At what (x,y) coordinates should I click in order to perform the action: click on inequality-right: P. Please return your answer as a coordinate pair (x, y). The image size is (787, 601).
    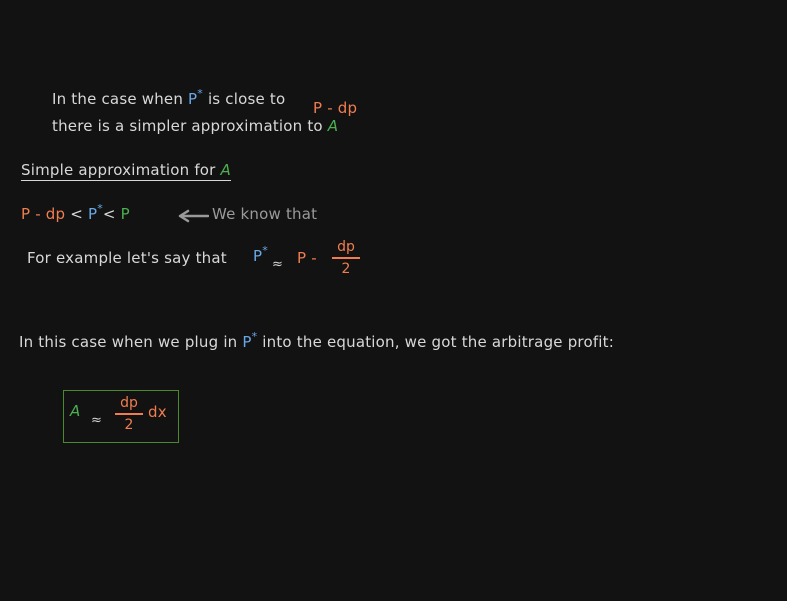
    Looking at the image, I should click on (125, 214).